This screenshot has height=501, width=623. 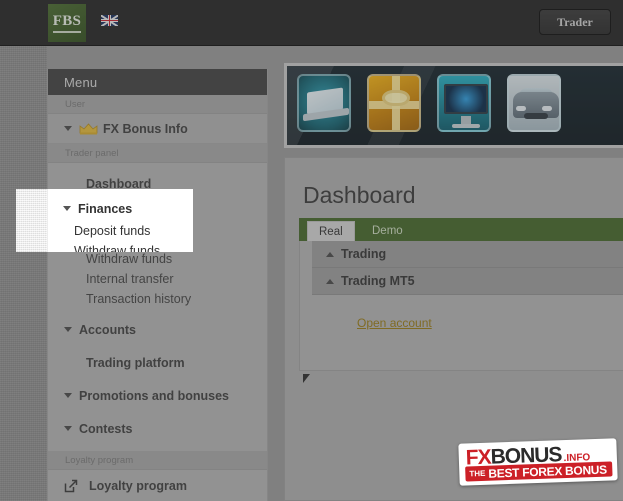 What do you see at coordinates (461, 306) in the screenshot?
I see `accounts-card: Trading Trading MT5 Open account` at bounding box center [461, 306].